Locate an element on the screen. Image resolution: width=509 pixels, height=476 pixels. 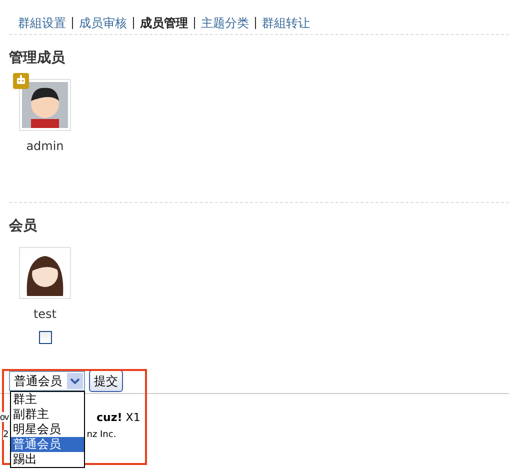
footer-text: nz Inc. is located at coordinates (101, 435).